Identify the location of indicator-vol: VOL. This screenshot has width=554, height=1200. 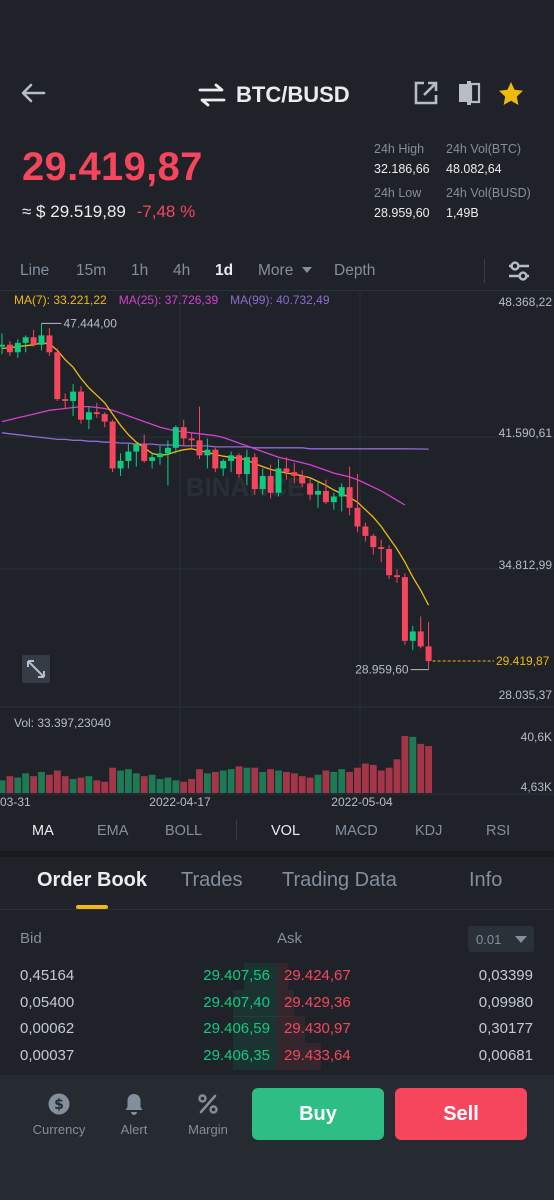
(285, 831).